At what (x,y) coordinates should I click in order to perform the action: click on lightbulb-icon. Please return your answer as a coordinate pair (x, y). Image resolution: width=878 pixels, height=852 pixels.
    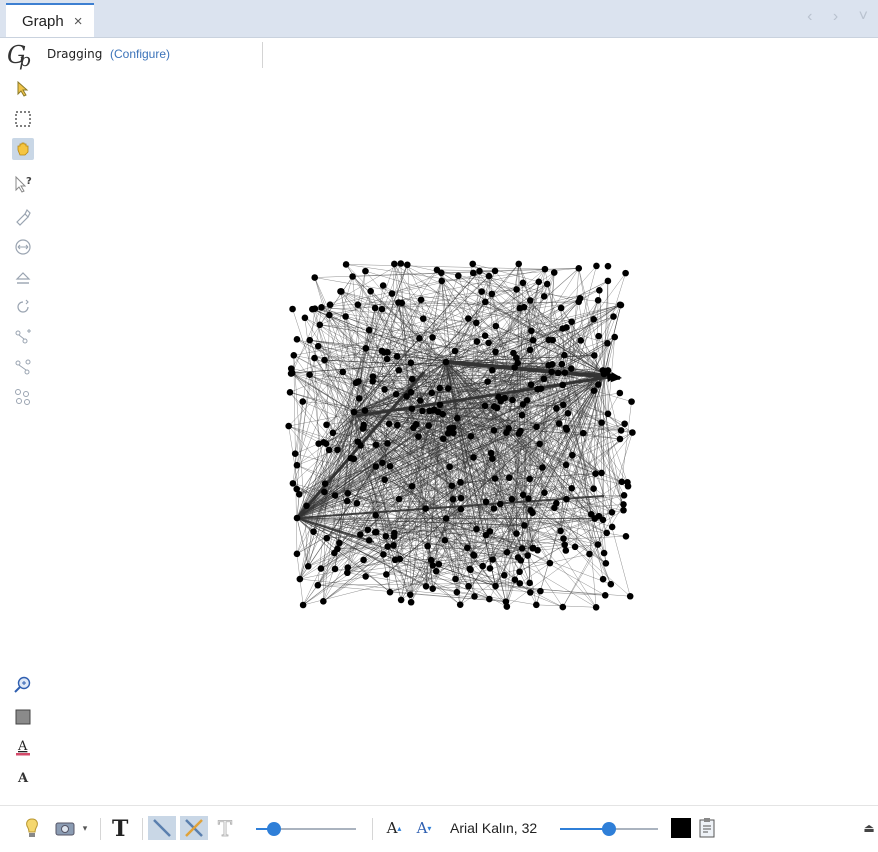
    Looking at the image, I should click on (32, 828).